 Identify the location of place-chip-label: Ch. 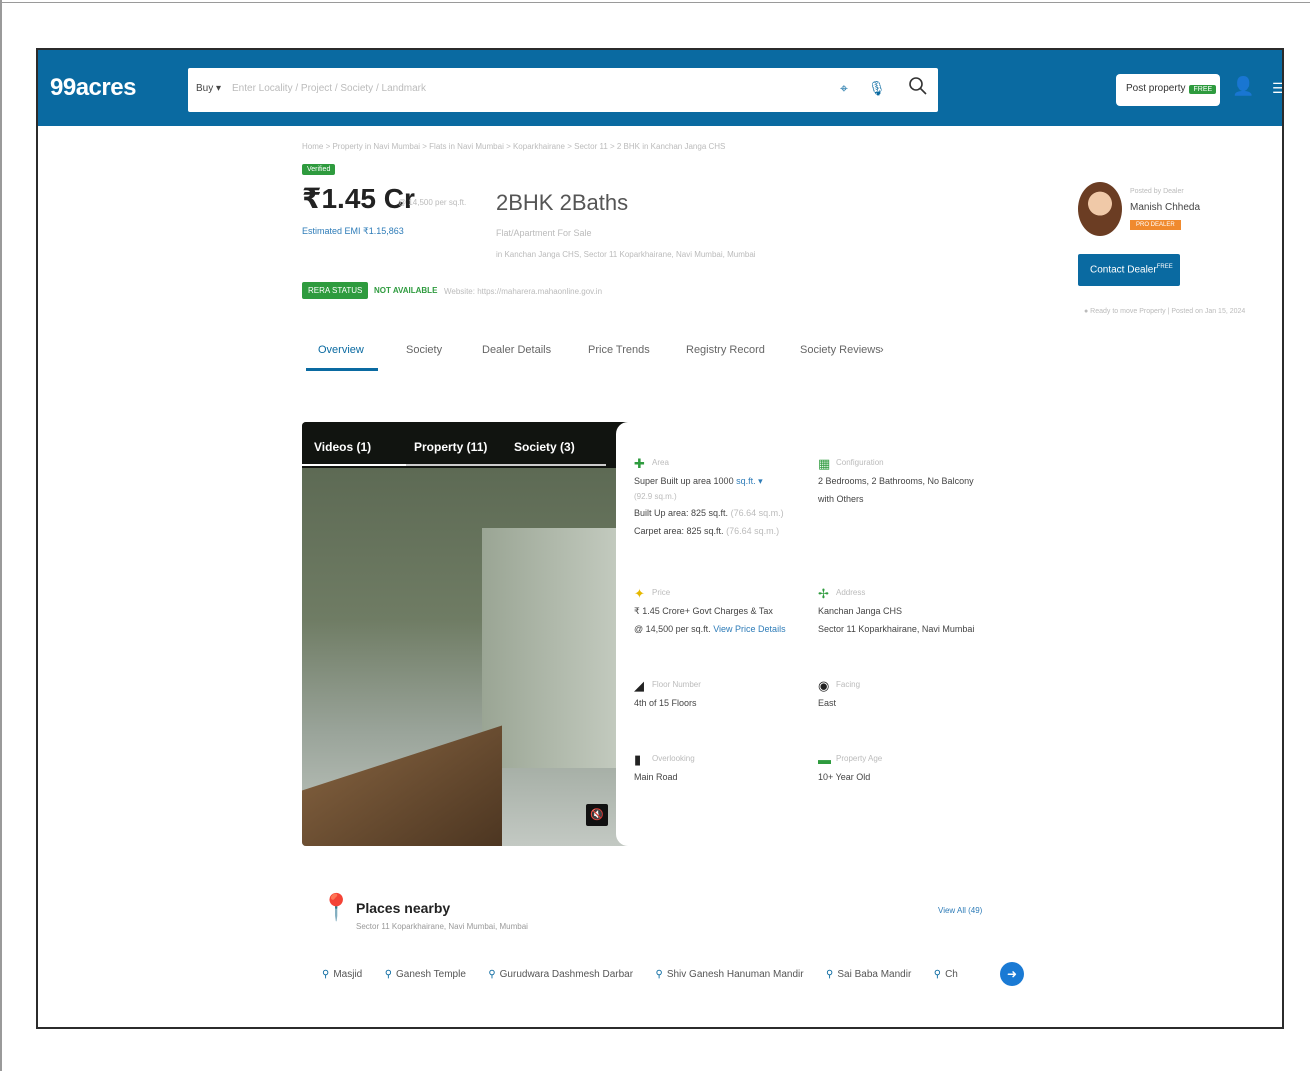
(951, 974).